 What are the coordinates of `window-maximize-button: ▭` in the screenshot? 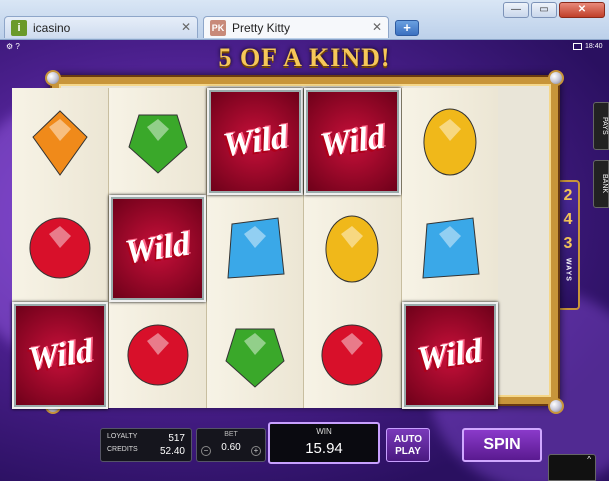 It's located at (544, 10).